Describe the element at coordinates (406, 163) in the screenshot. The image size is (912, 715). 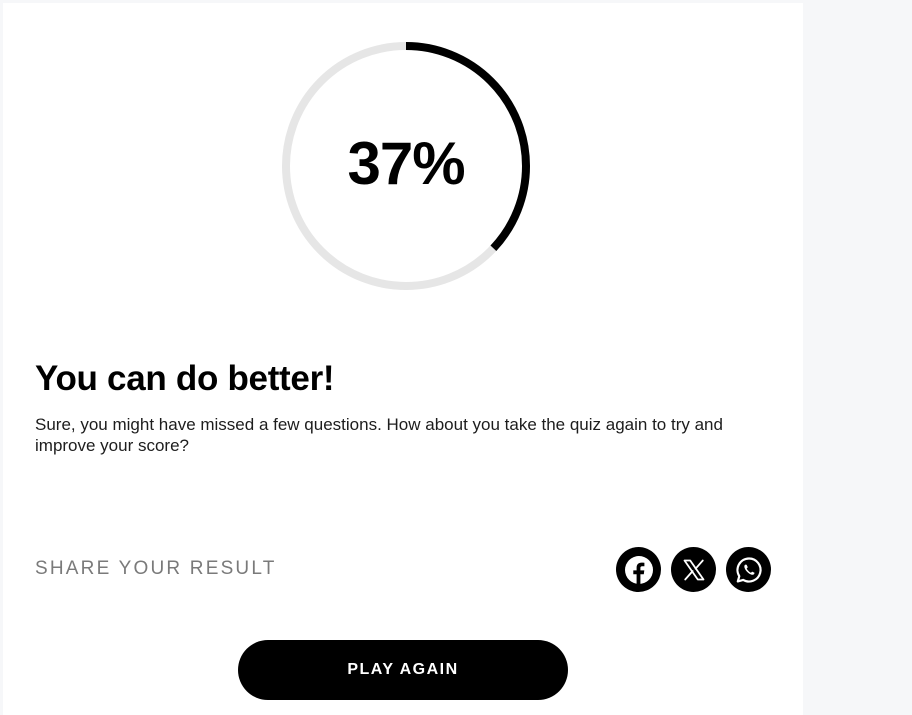
I see `score-percentage: 37%` at that location.